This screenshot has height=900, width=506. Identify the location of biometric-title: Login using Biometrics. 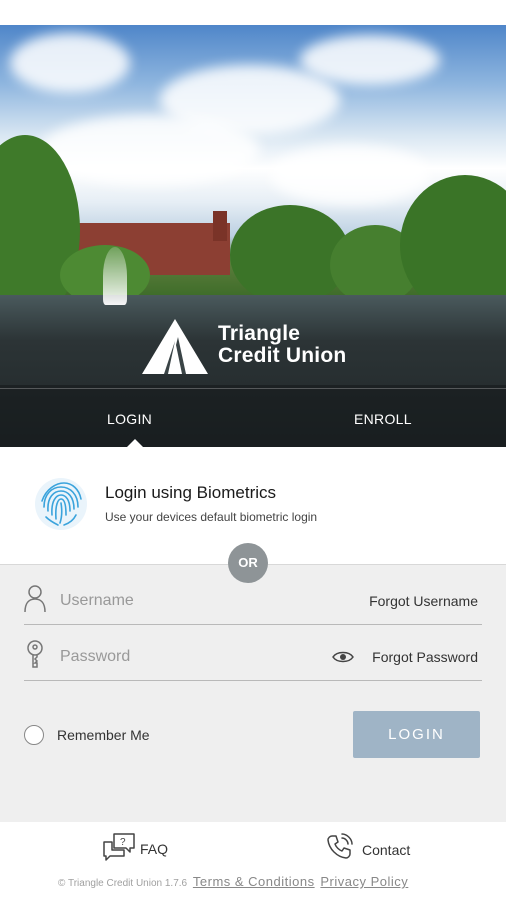
(191, 492).